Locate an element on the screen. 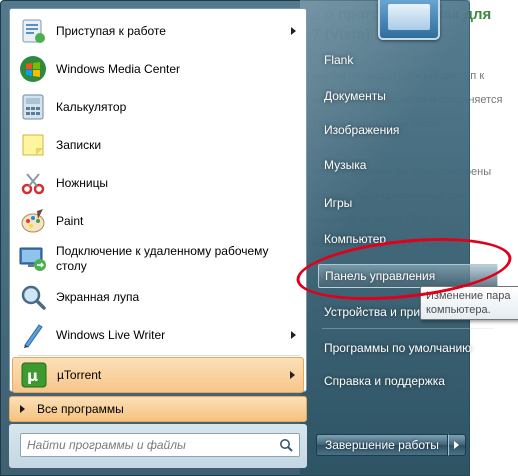 This screenshot has height=476, width=518. user-picture-image is located at coordinates (409, 17).